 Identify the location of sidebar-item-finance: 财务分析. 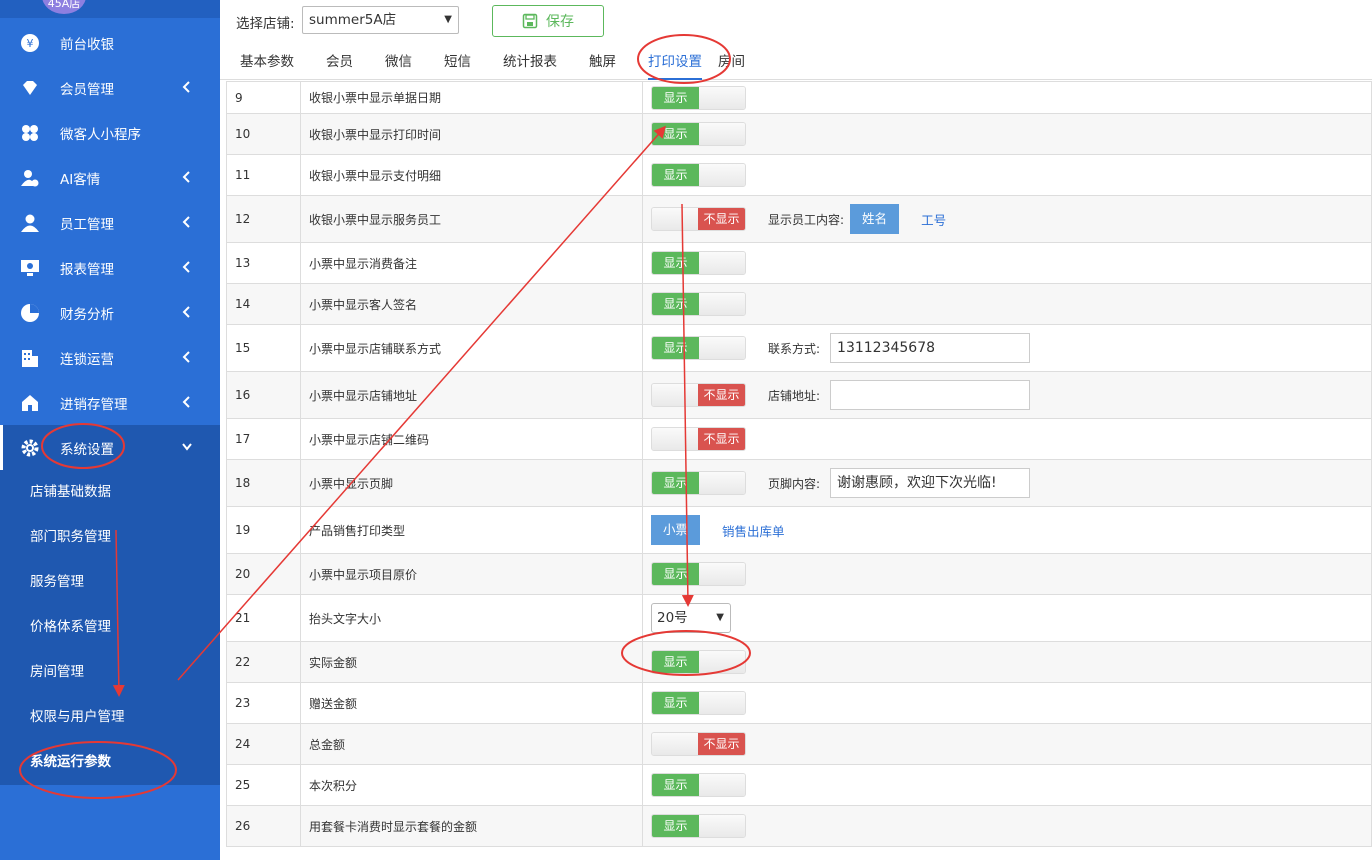
(110, 312).